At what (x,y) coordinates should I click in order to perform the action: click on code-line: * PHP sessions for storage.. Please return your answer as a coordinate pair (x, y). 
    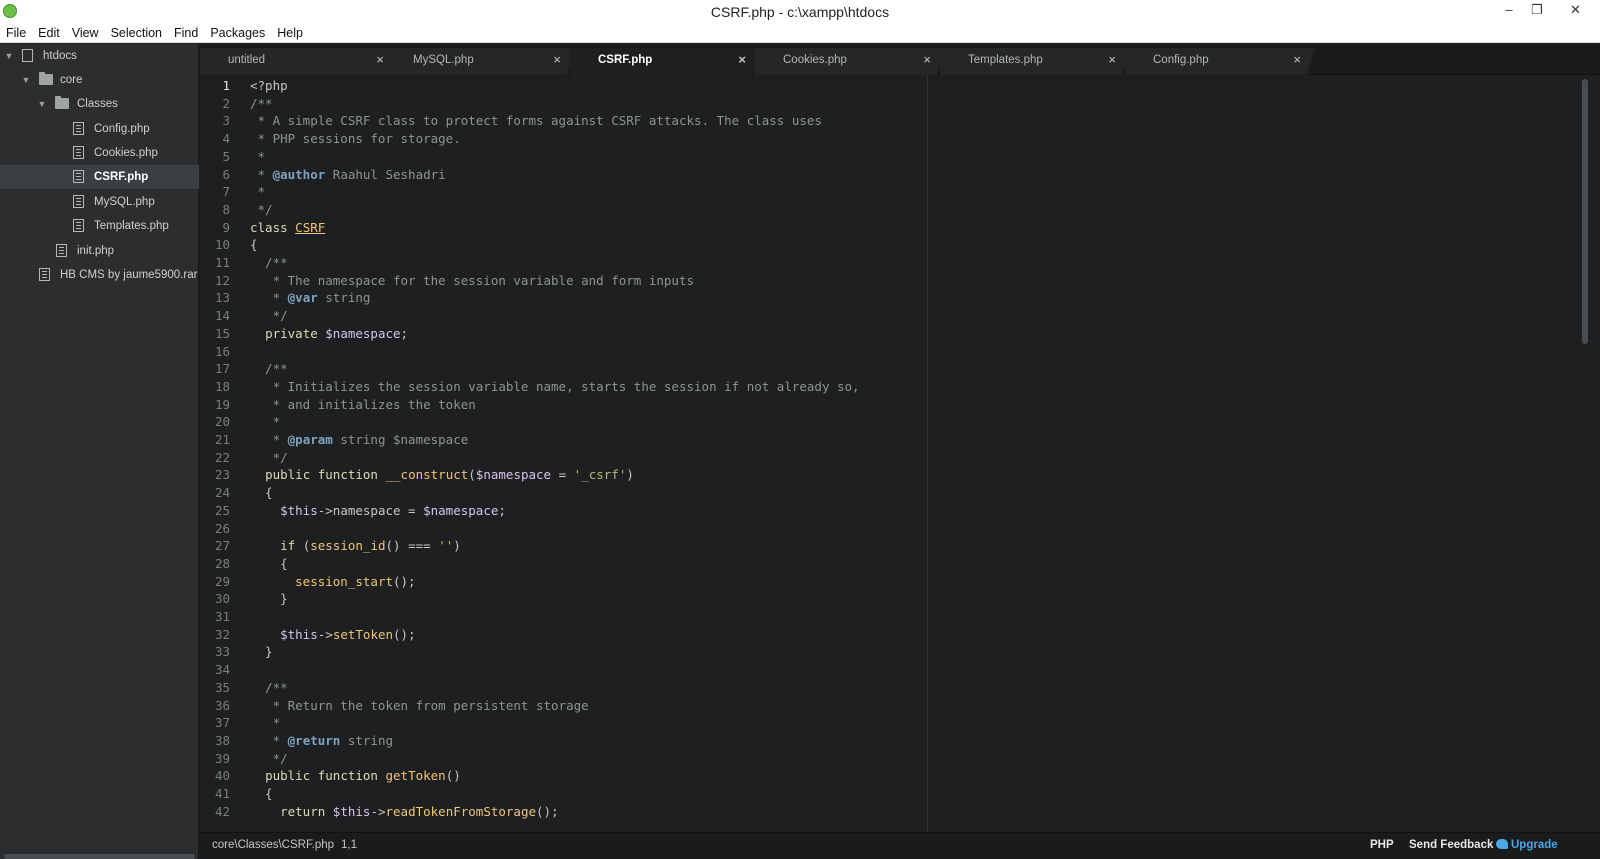
    Looking at the image, I should click on (355, 139).